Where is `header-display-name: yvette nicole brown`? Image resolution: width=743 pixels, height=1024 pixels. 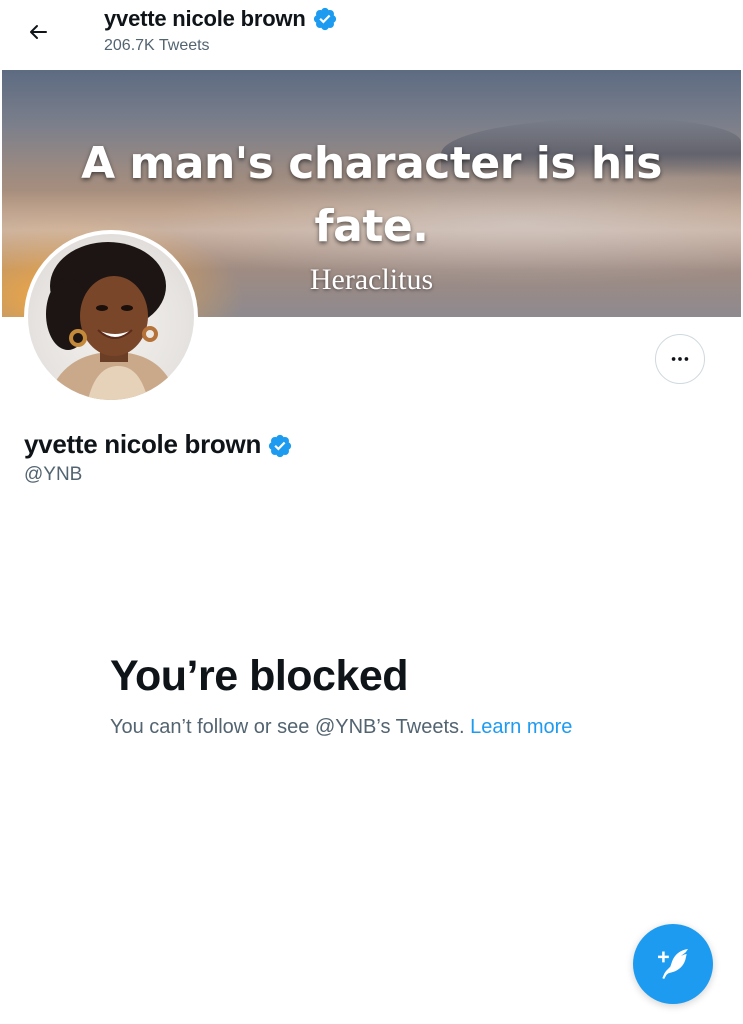 header-display-name: yvette nicole brown is located at coordinates (205, 18).